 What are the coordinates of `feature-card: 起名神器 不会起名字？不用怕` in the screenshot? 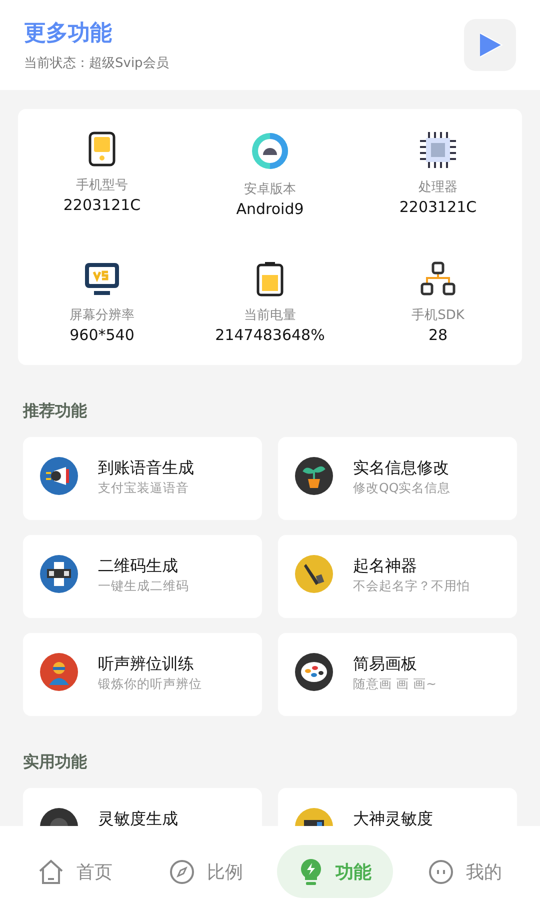 It's located at (397, 576).